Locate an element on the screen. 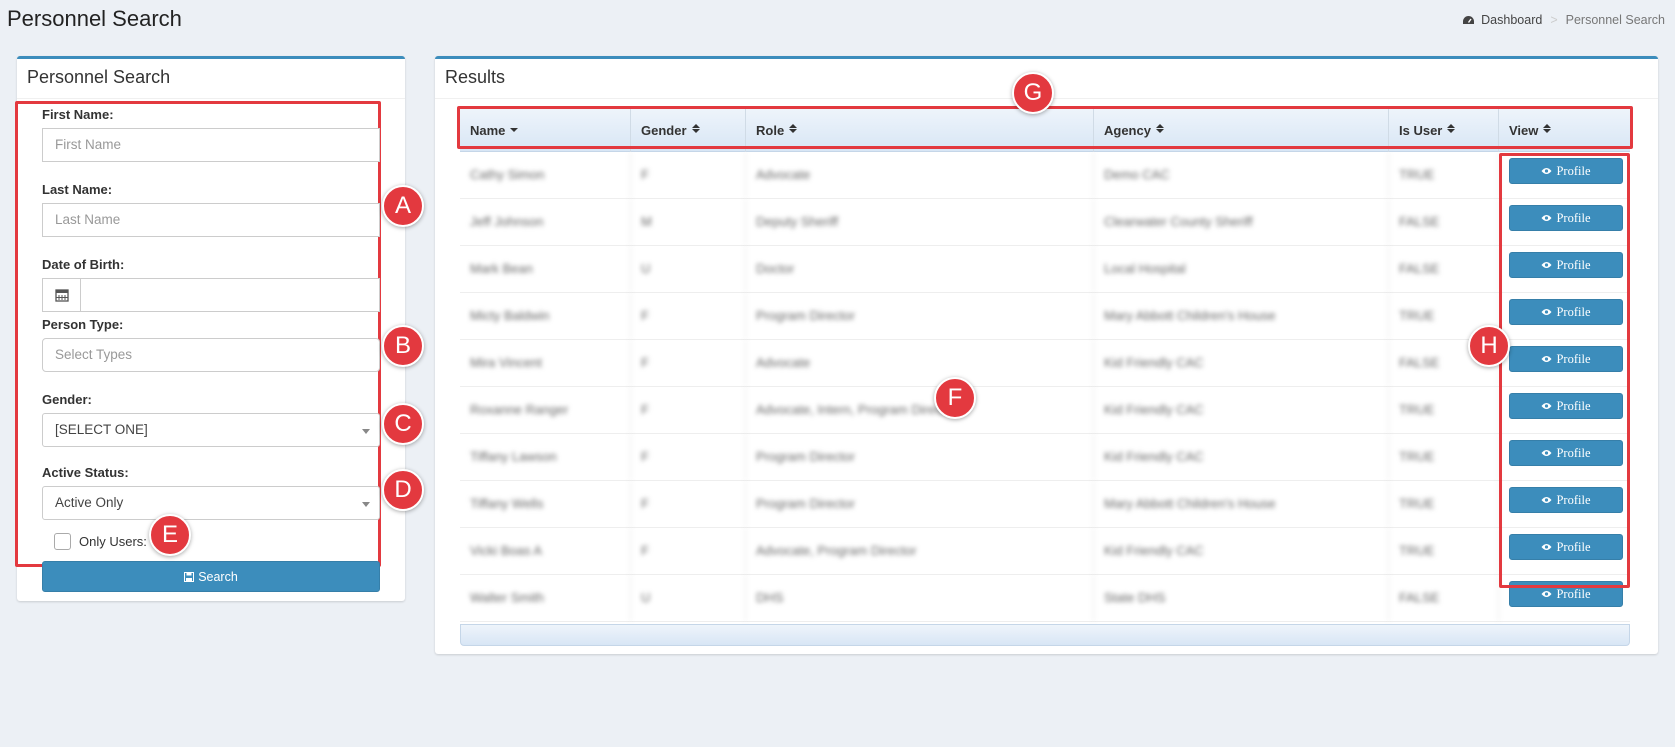 This screenshot has width=1675, height=747. cell-role: Advocate, Intern, Program Director is located at coordinates (920, 410).